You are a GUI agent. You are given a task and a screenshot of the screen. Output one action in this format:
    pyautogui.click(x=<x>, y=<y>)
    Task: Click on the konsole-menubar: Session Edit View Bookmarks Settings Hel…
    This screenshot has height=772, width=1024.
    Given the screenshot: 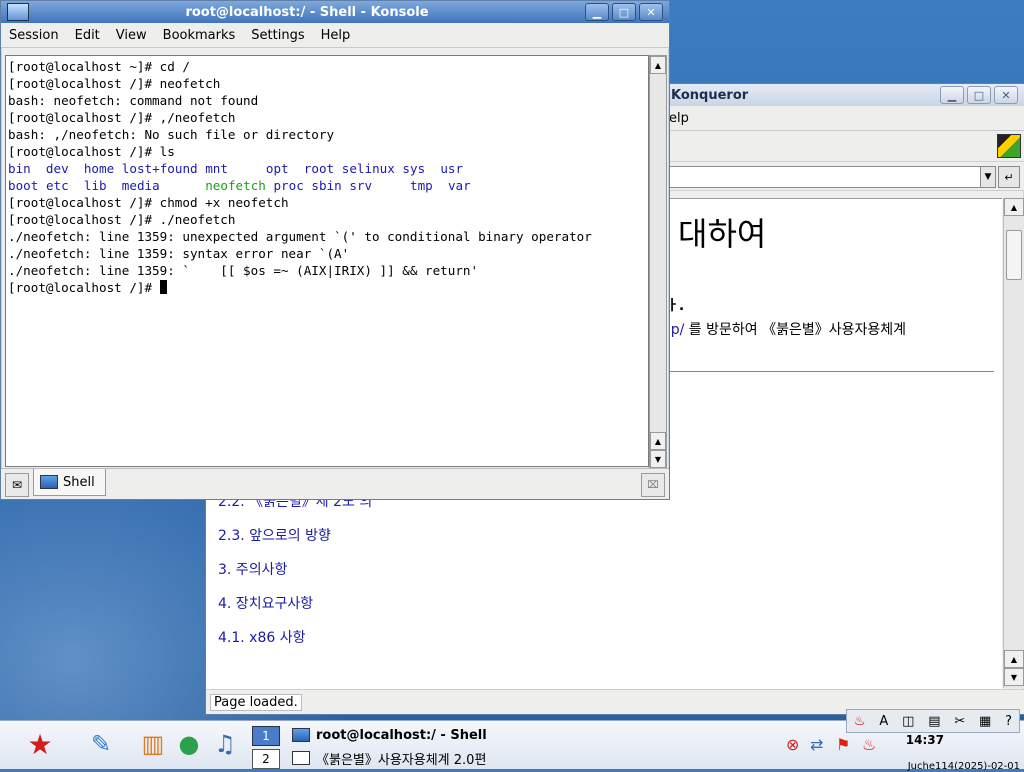 What is the action you would take?
    pyautogui.click(x=335, y=35)
    